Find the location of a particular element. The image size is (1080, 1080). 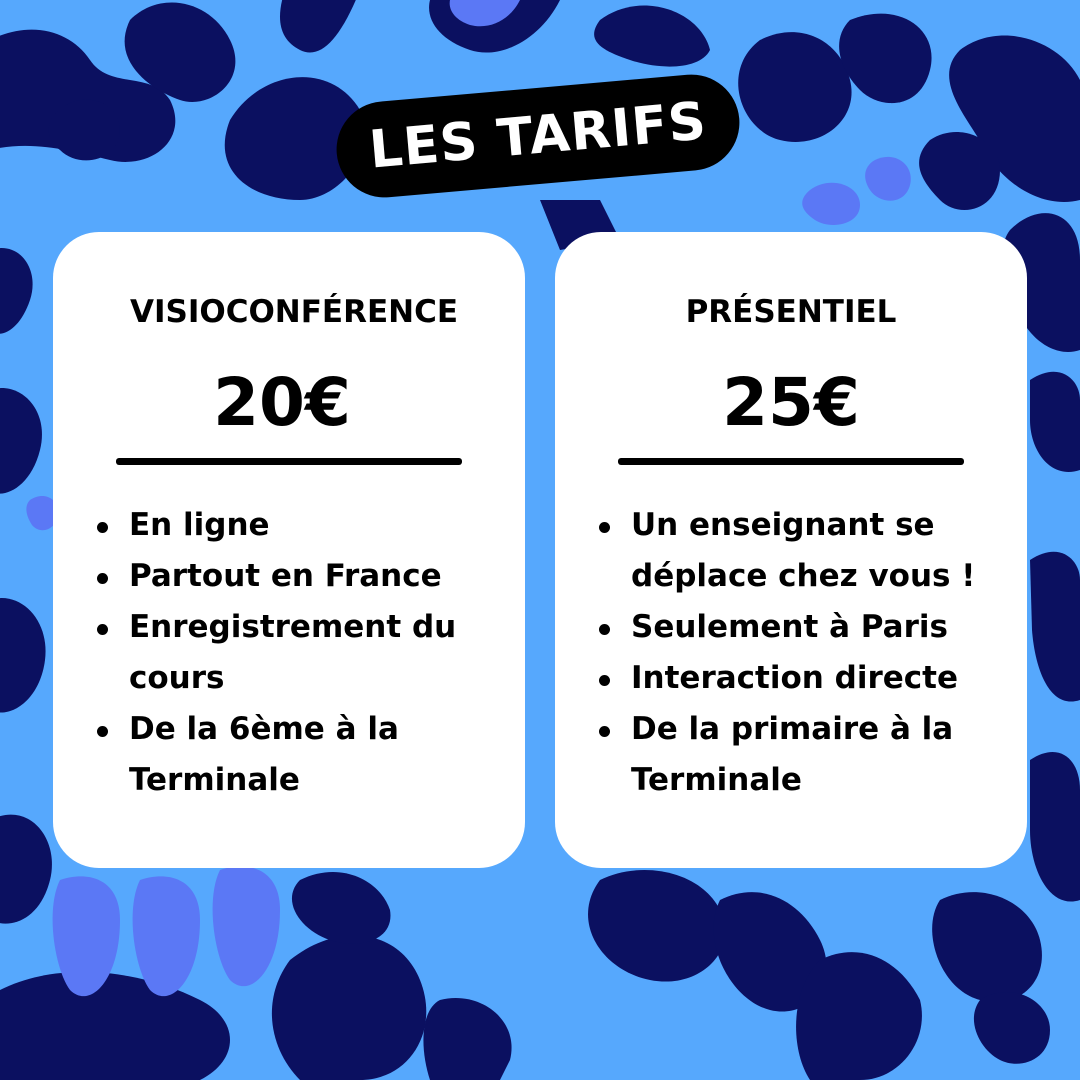

feature-item: De la 6ème à la Terminale is located at coordinates (304, 755).